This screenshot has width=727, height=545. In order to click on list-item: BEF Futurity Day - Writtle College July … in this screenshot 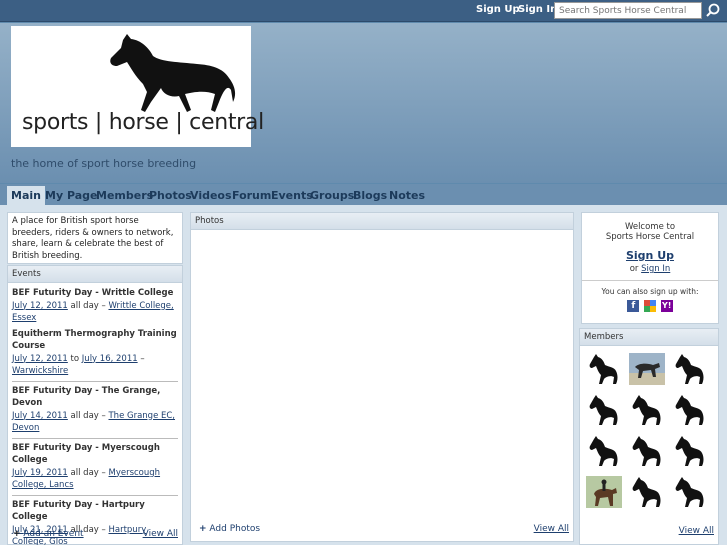, I will do `click(95, 306)`.